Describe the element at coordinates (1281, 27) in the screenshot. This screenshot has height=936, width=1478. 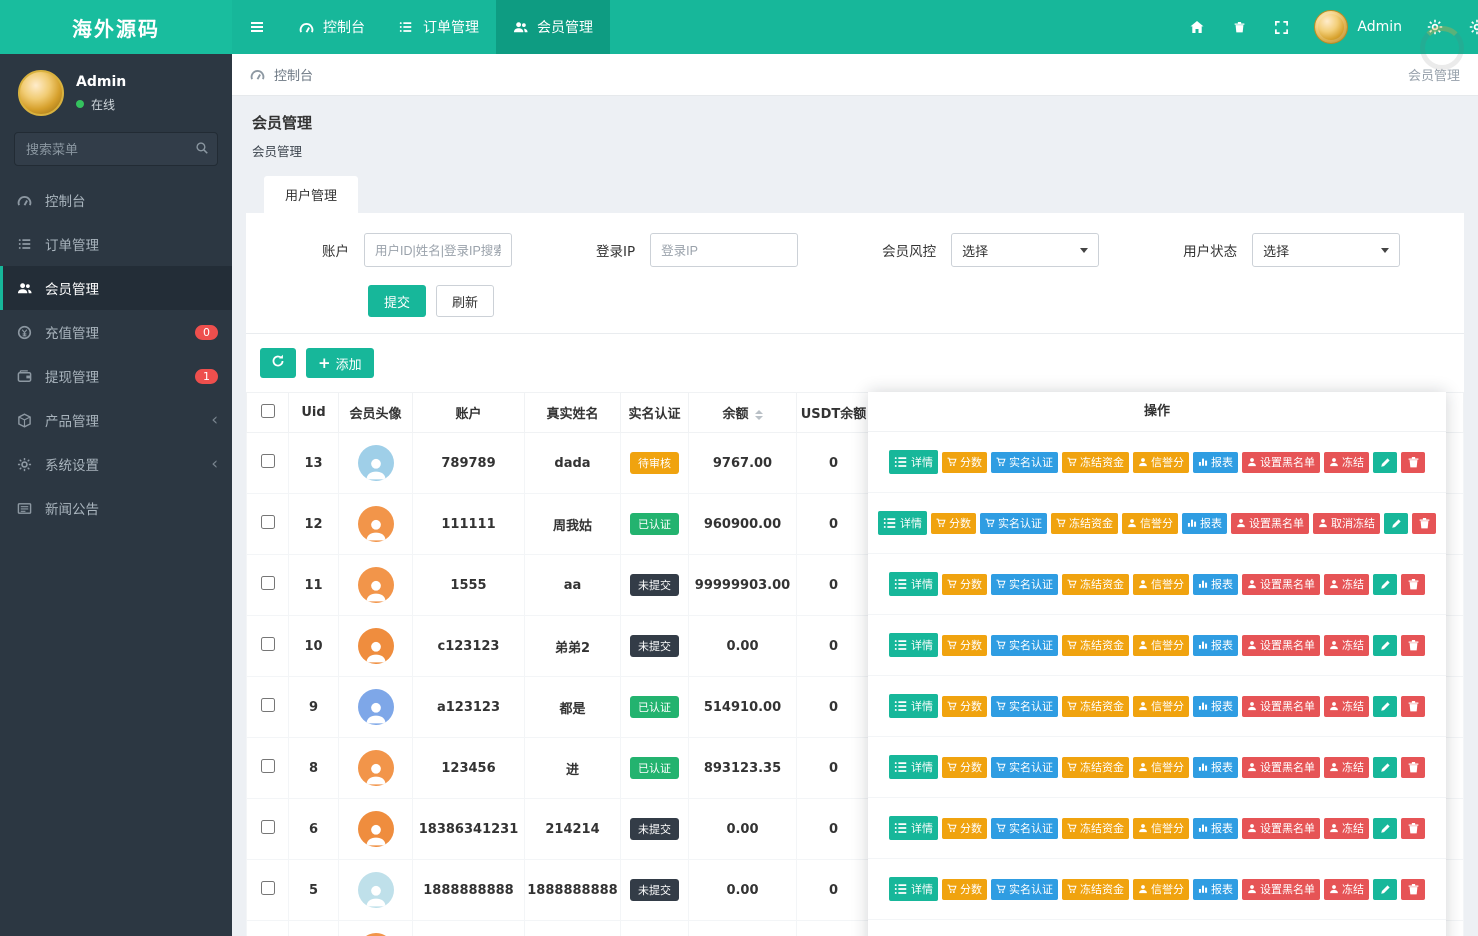
I see `fullscreen-icon` at that location.